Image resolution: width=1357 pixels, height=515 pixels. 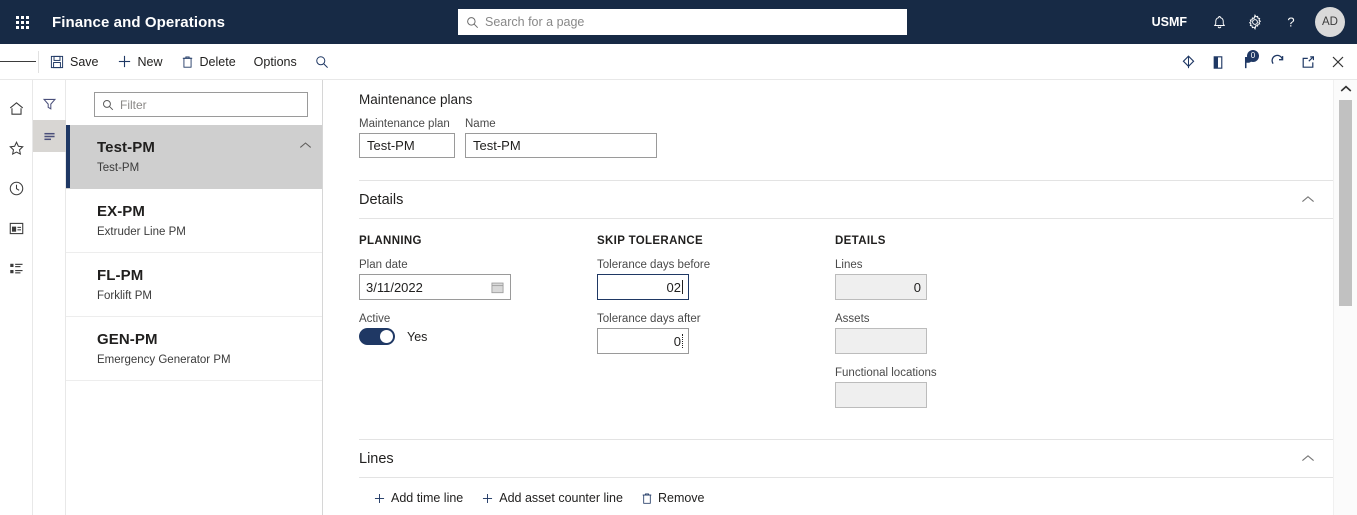 What do you see at coordinates (16, 108) in the screenshot?
I see `rail-home-icon` at bounding box center [16, 108].